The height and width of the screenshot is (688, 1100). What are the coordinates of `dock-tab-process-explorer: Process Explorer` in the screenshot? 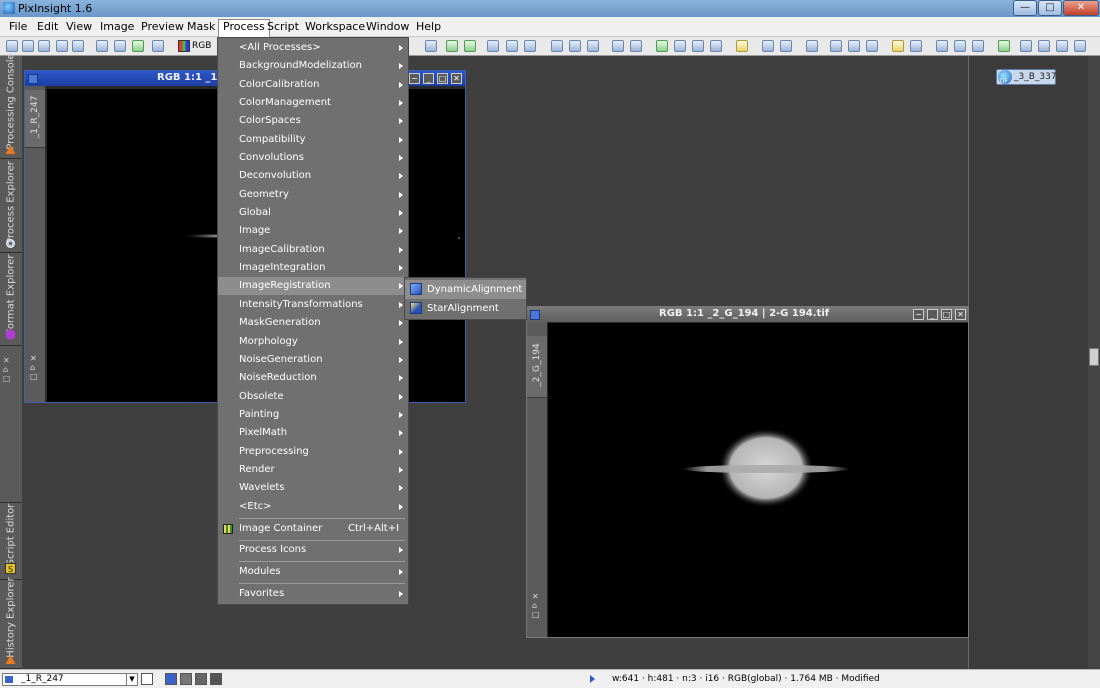 It's located at (11, 206).